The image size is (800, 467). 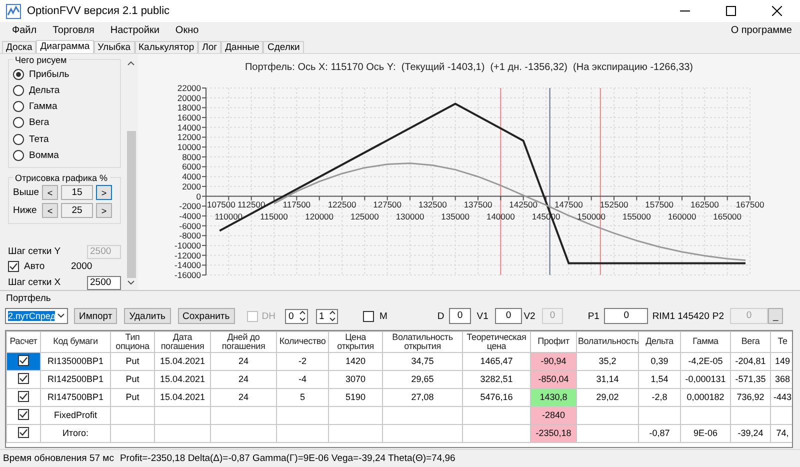 What do you see at coordinates (319, 216) in the screenshot?
I see `x-tick-label: 120000` at bounding box center [319, 216].